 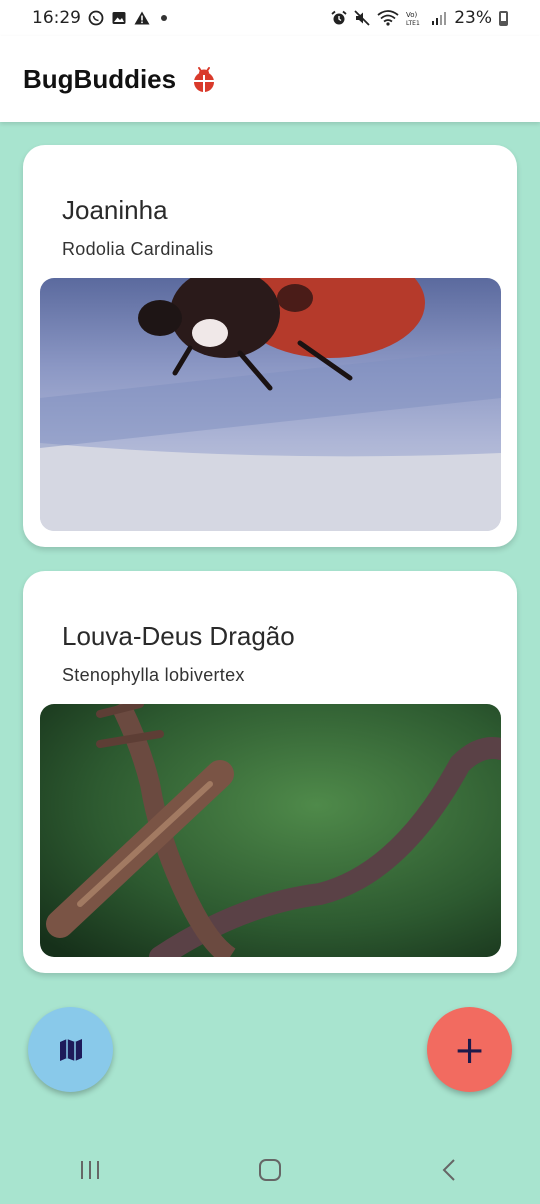 What do you see at coordinates (100, 78) in the screenshot?
I see `app-title: BugBuddies` at bounding box center [100, 78].